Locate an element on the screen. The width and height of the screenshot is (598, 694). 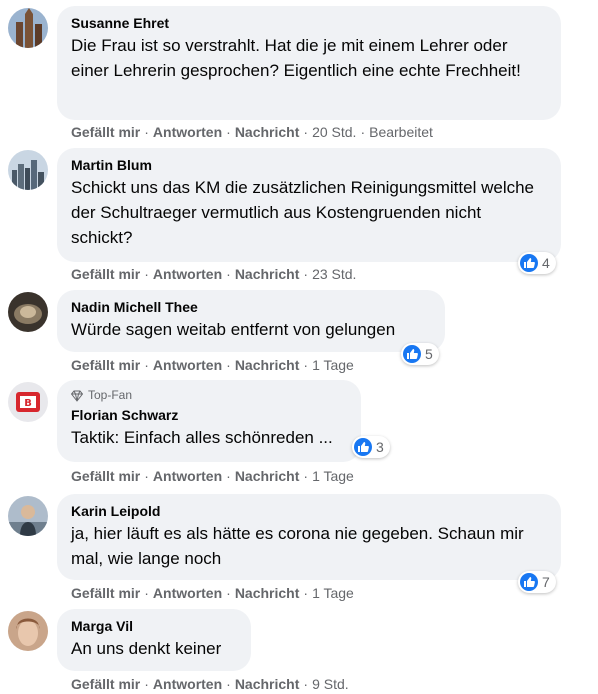
comment-text: Würde sagen weitab entfernt von gelungen is located at coordinates (233, 329).